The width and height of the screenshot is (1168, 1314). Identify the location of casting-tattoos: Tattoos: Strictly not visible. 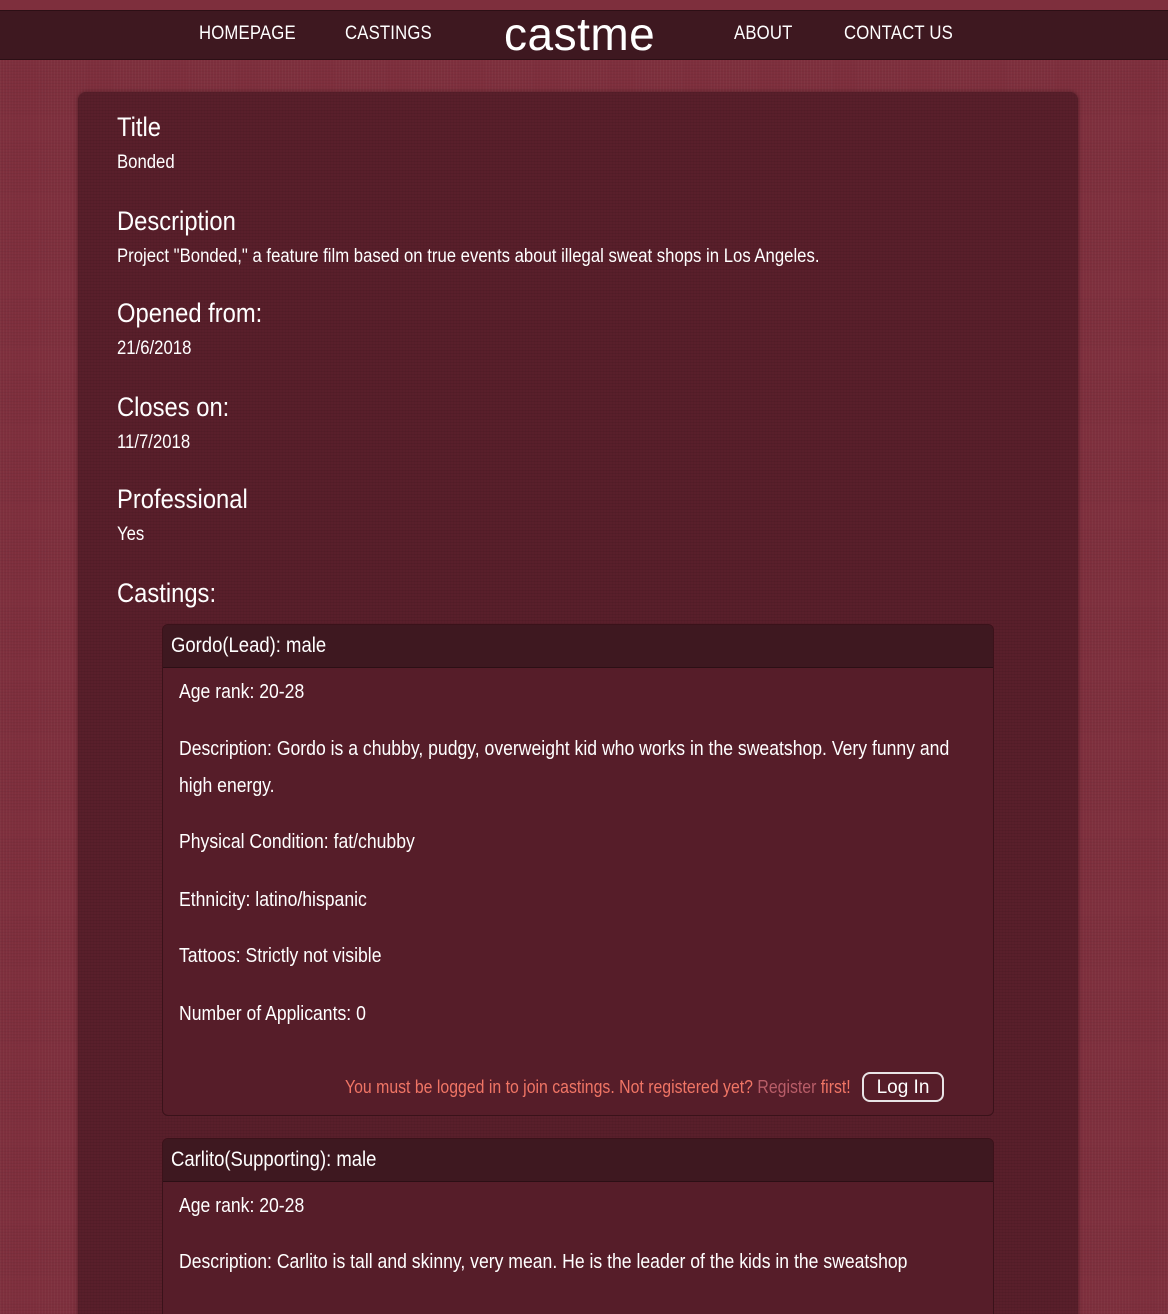
(280, 956).